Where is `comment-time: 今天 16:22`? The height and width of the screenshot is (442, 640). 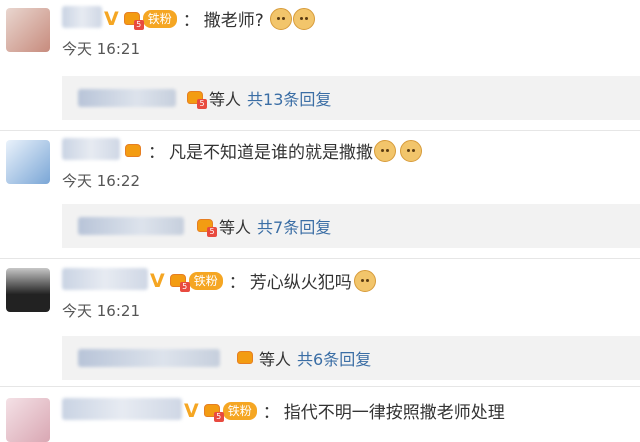 comment-time: 今天 16:22 is located at coordinates (101, 181).